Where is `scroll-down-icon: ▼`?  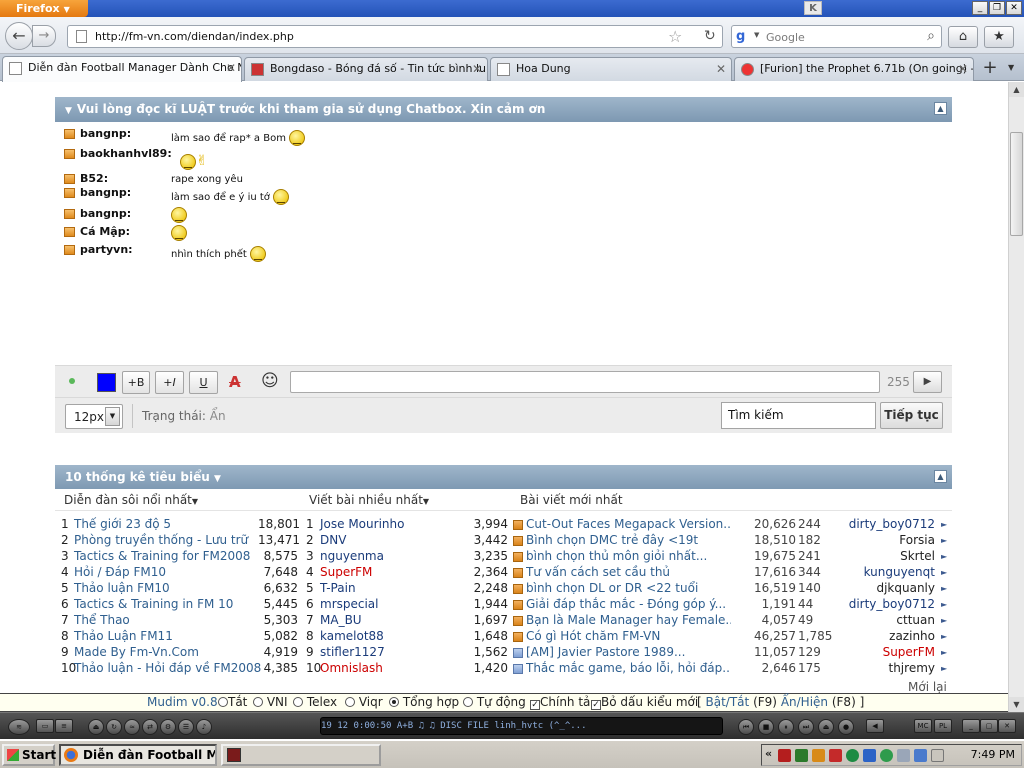 scroll-down-icon: ▼ is located at coordinates (1016, 704).